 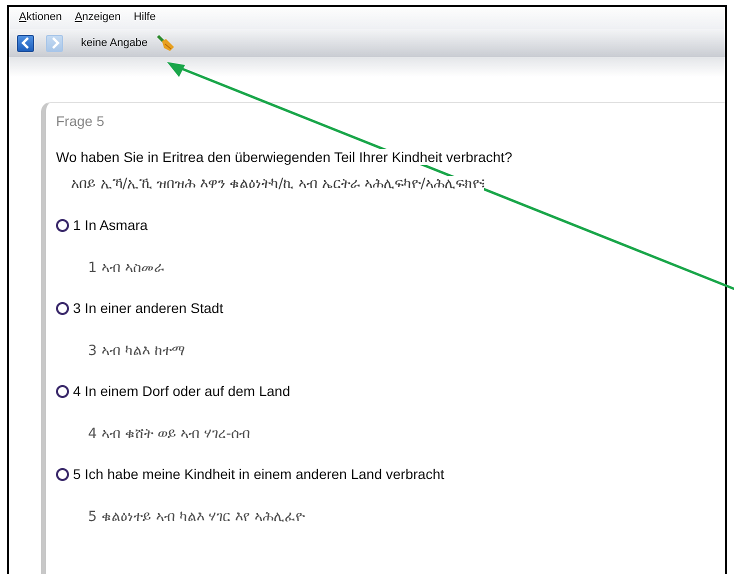 What do you see at coordinates (148, 308) in the screenshot?
I see `option-label: 3 In einer anderen Stadt` at bounding box center [148, 308].